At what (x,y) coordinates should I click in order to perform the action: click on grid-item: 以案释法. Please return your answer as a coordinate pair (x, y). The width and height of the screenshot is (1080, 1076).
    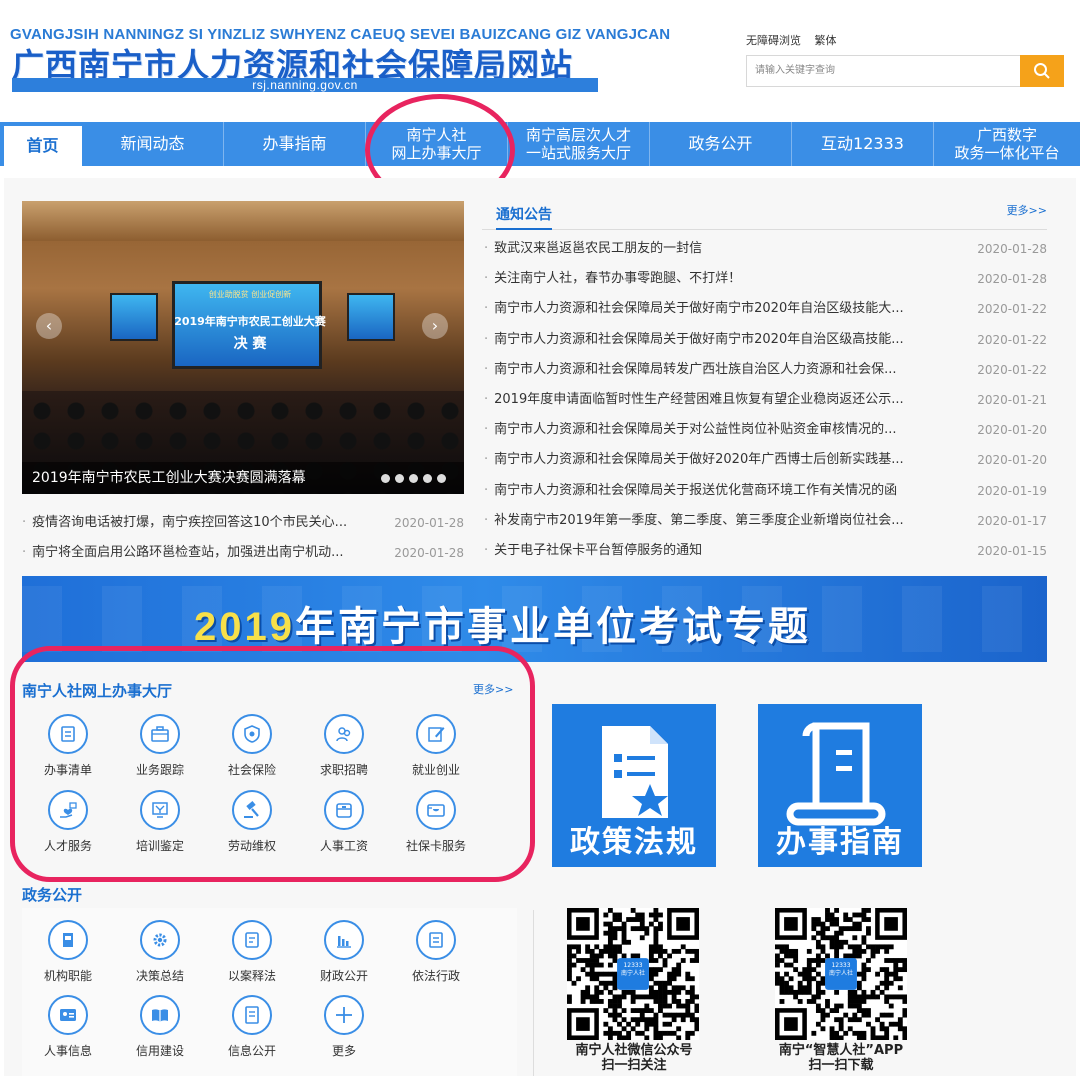
    Looking at the image, I should click on (252, 952).